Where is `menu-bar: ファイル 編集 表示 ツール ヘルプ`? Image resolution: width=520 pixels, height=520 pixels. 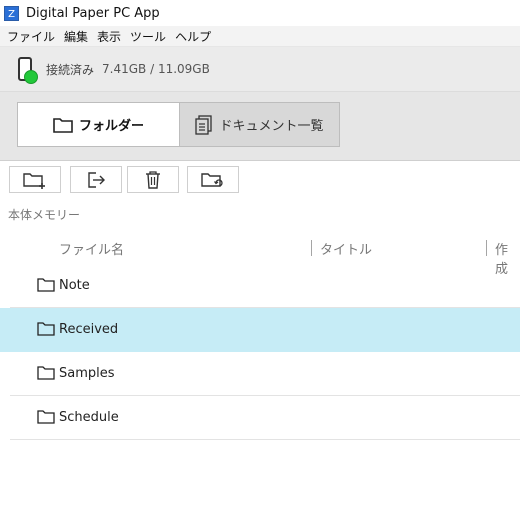 menu-bar: ファイル 編集 表示 ツール ヘルプ is located at coordinates (260, 36).